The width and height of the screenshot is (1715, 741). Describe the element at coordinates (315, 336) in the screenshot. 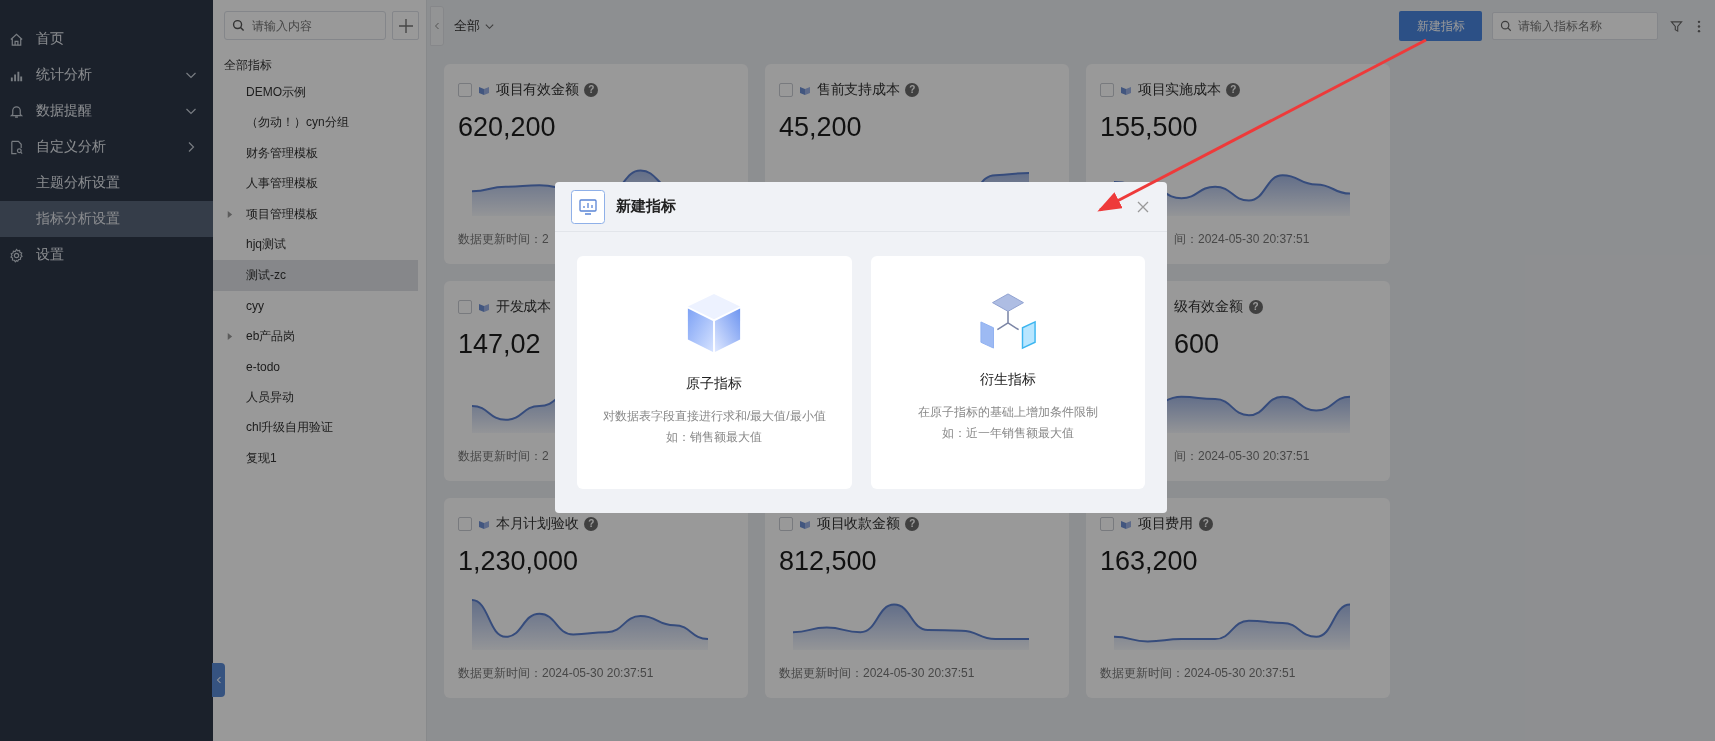

I see `tree-item: eb产品岗` at that location.